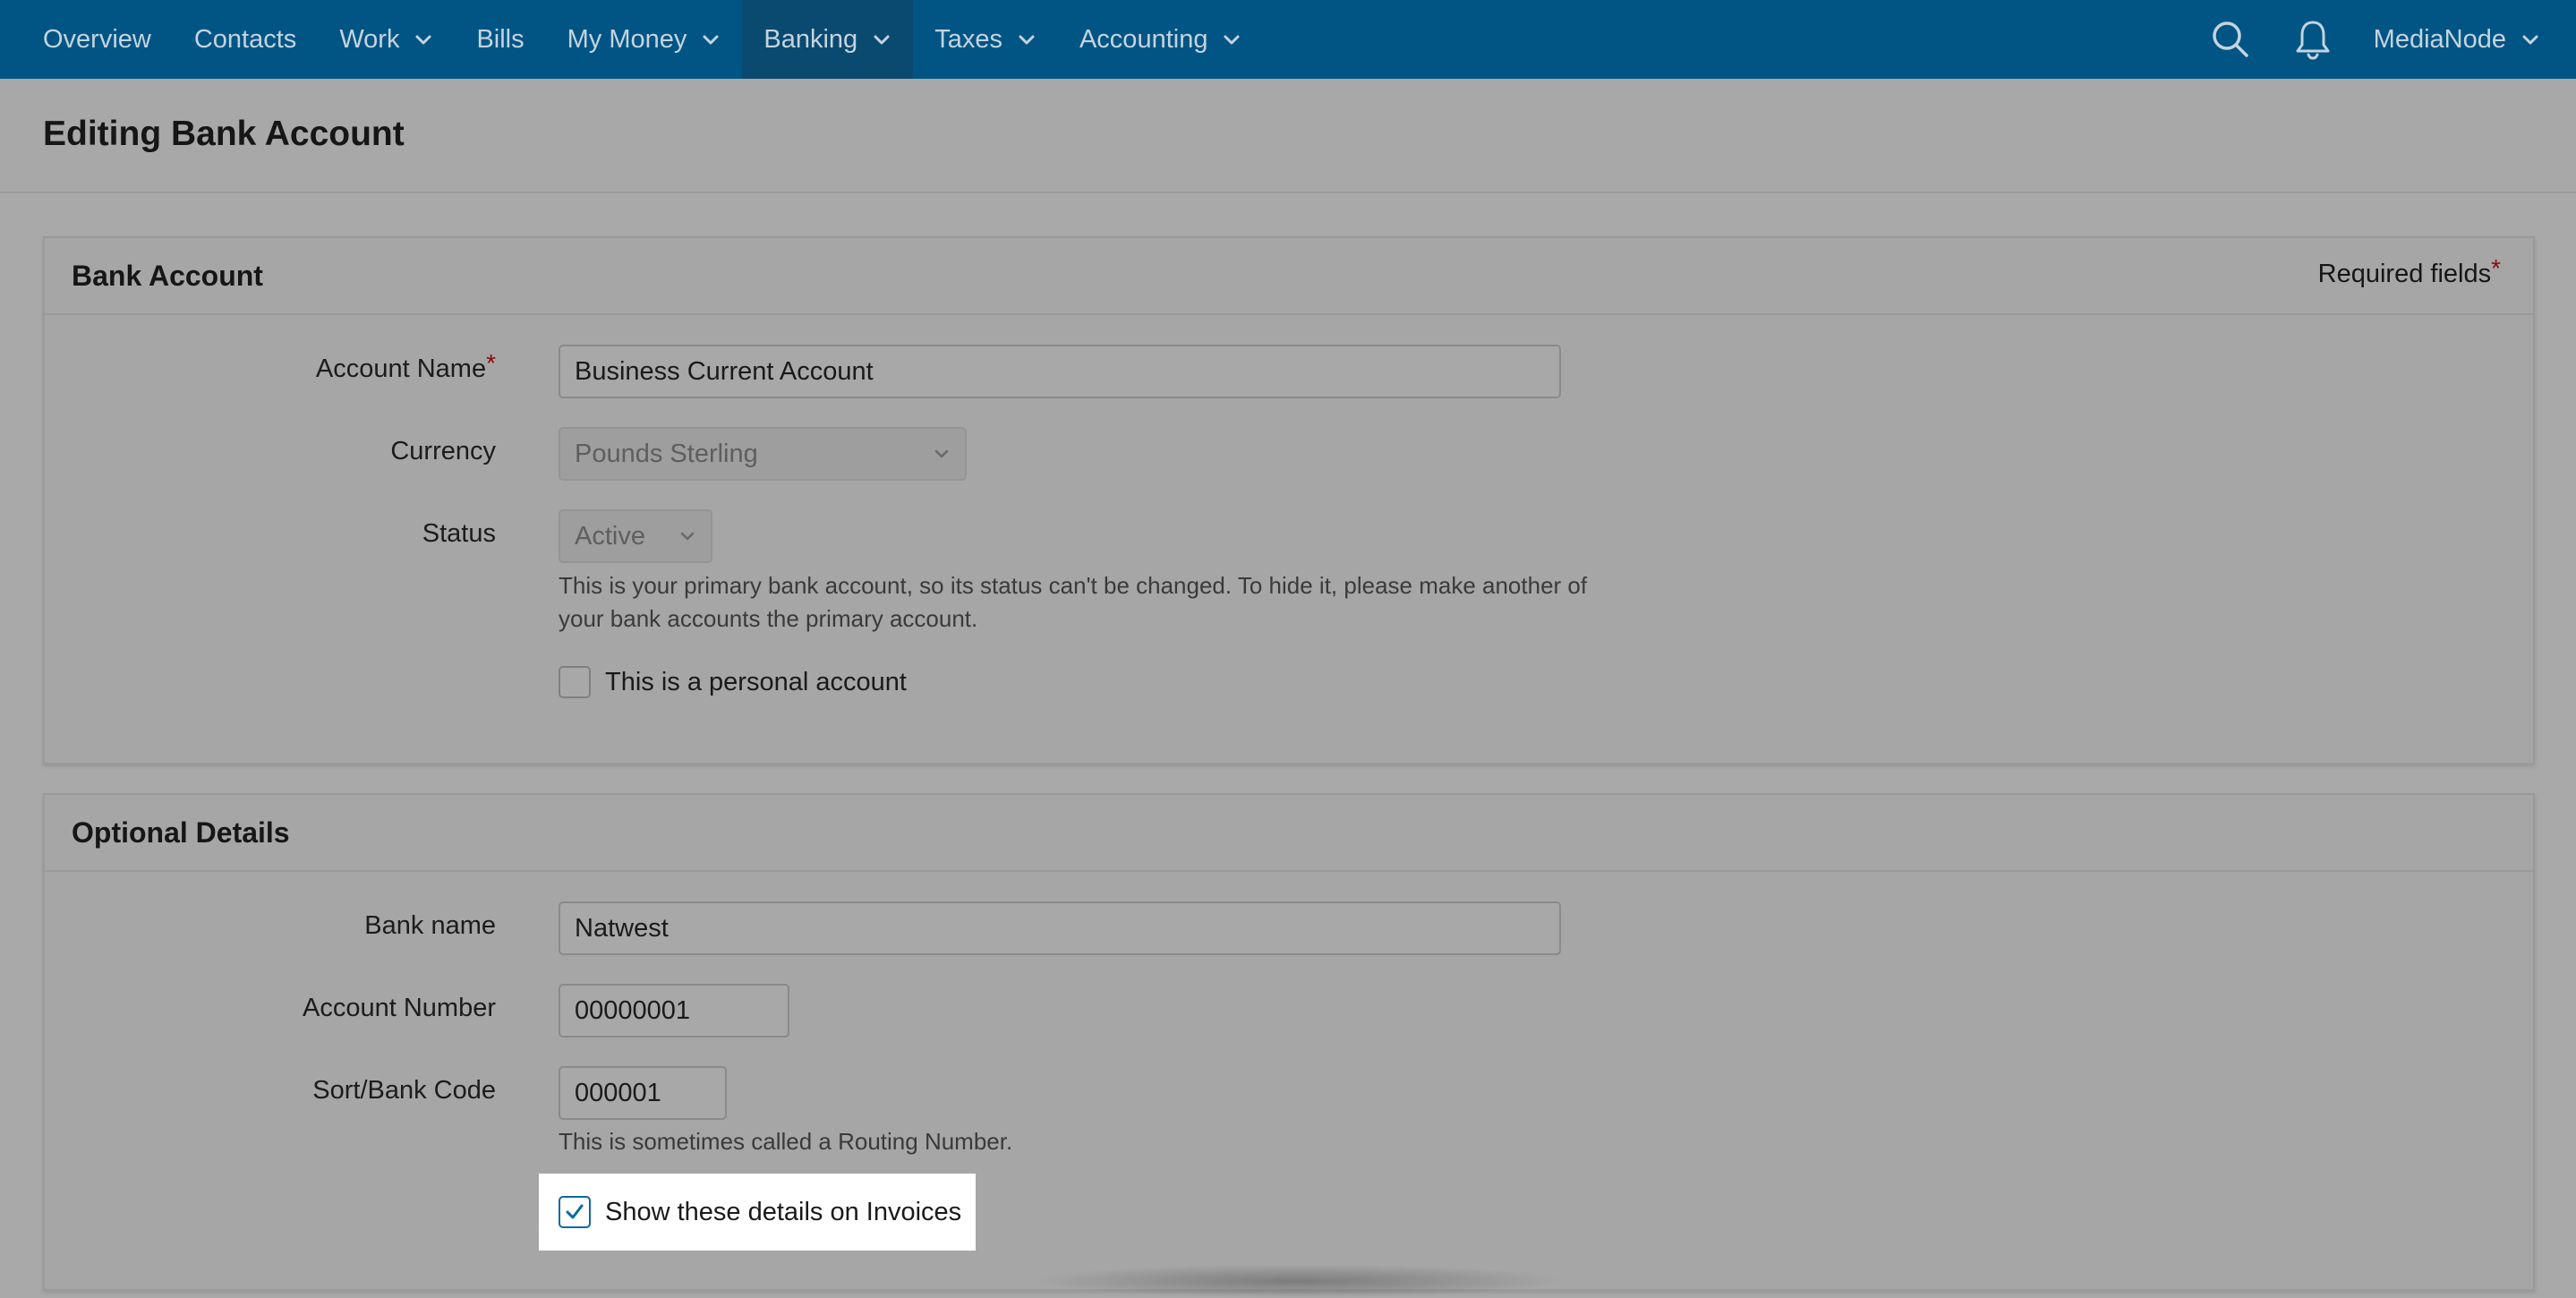 The height and width of the screenshot is (1298, 2576). Describe the element at coordinates (369, 39) in the screenshot. I see `nav-item-label: Work` at that location.